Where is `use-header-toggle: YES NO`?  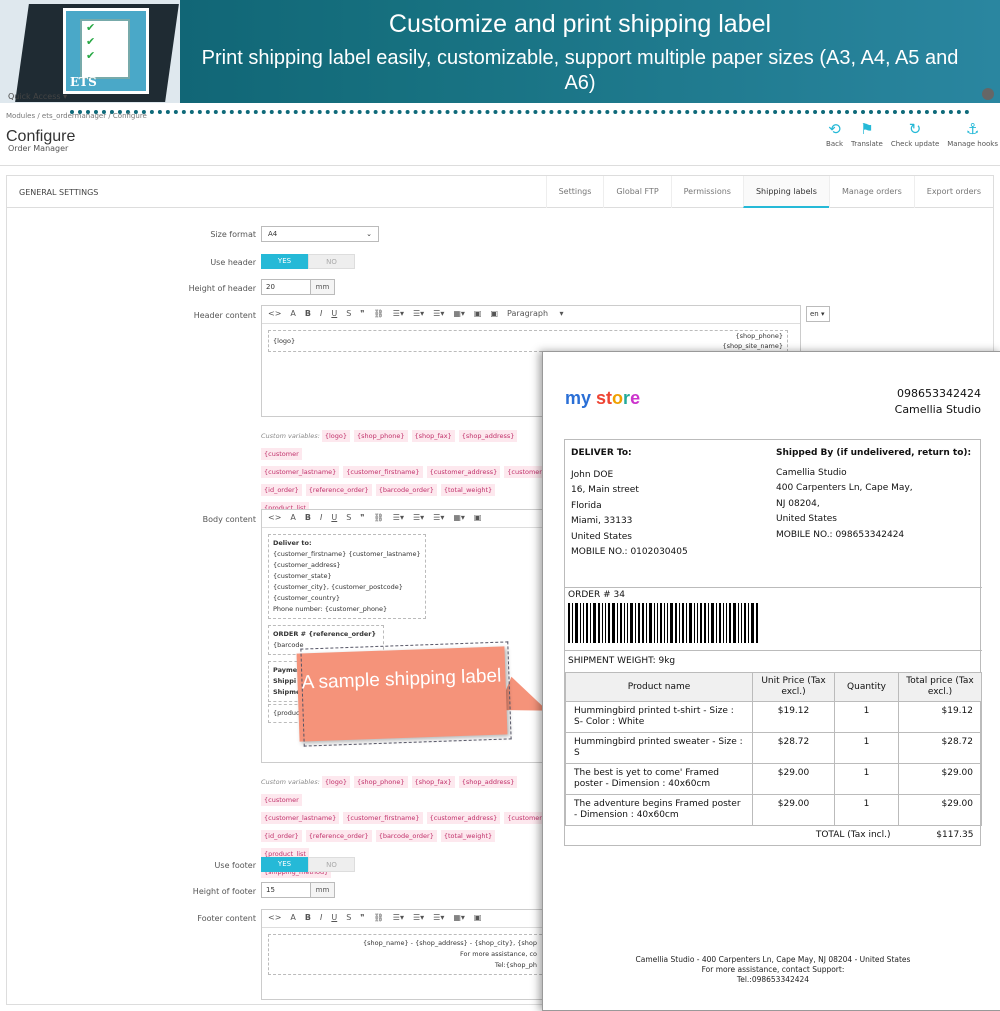 use-header-toggle: YES NO is located at coordinates (308, 261).